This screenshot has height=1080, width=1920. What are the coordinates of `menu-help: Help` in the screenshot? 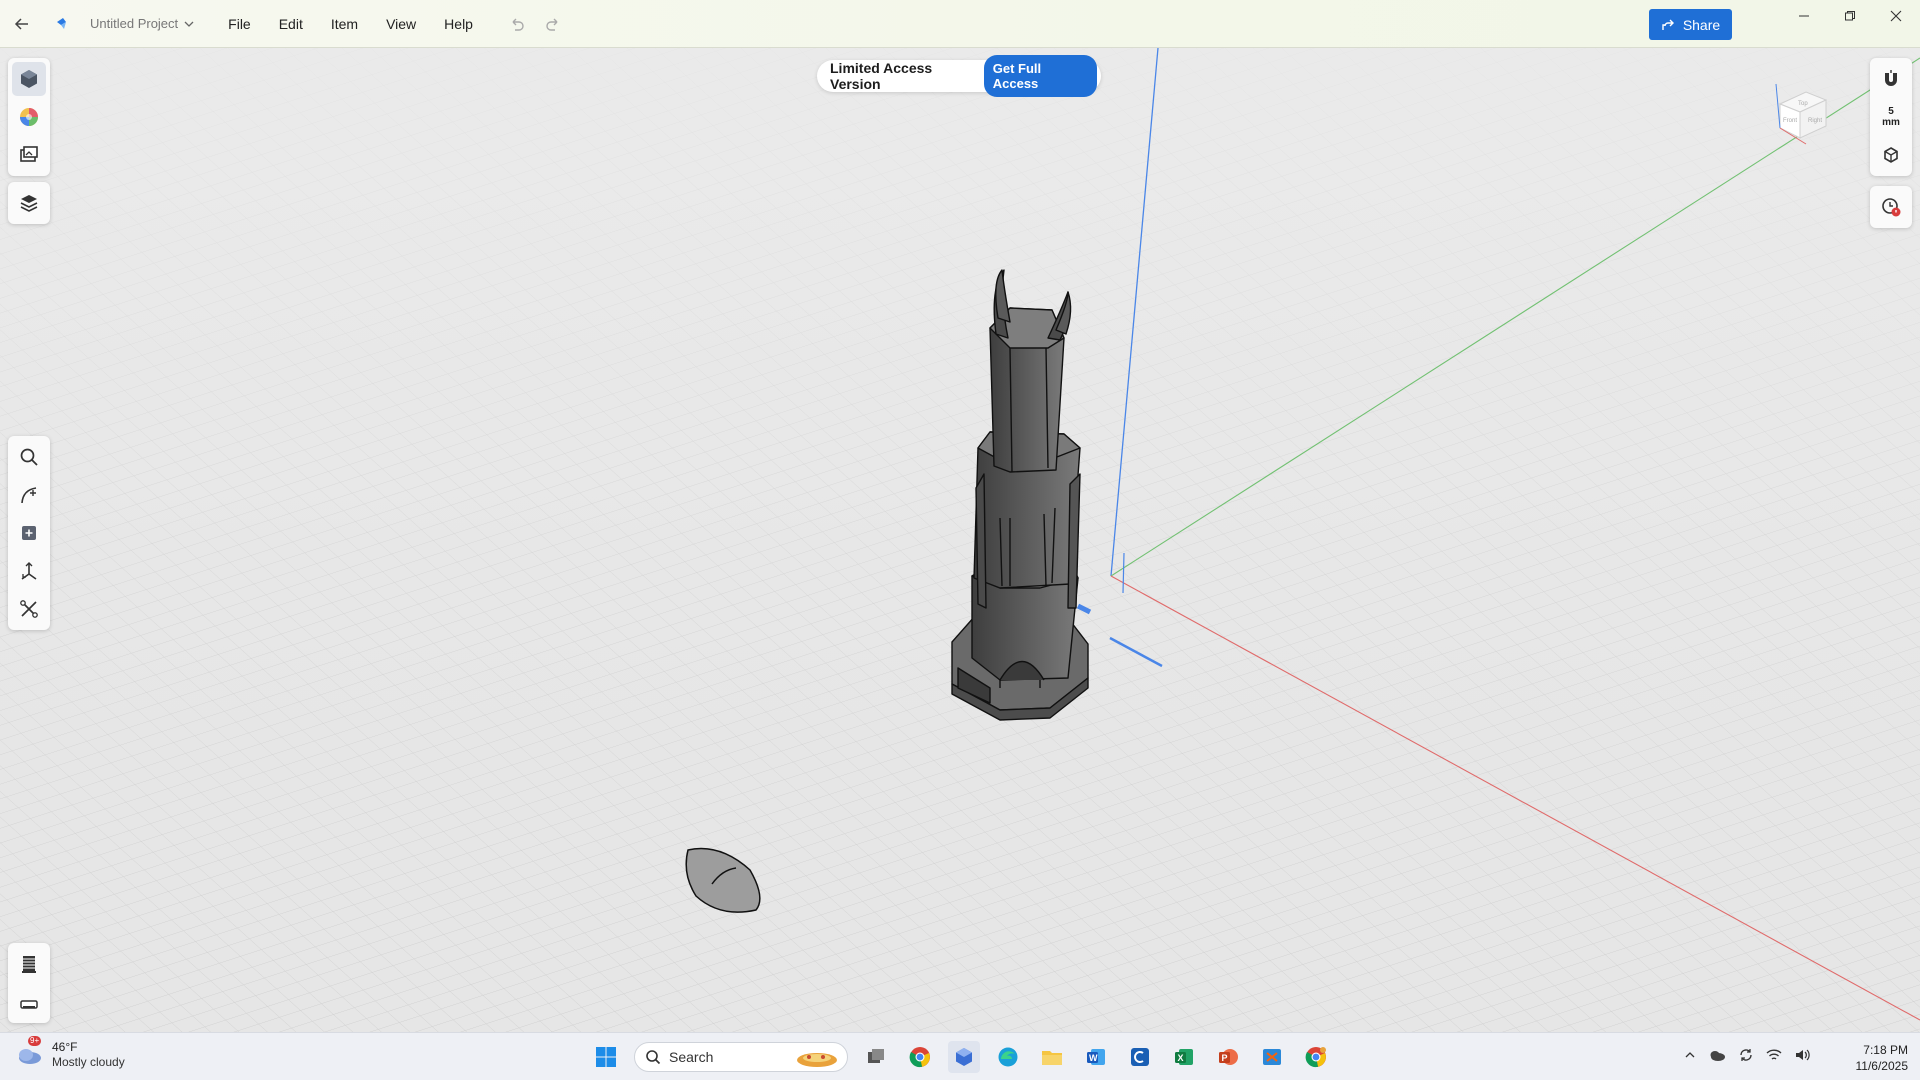 It's located at (458, 24).